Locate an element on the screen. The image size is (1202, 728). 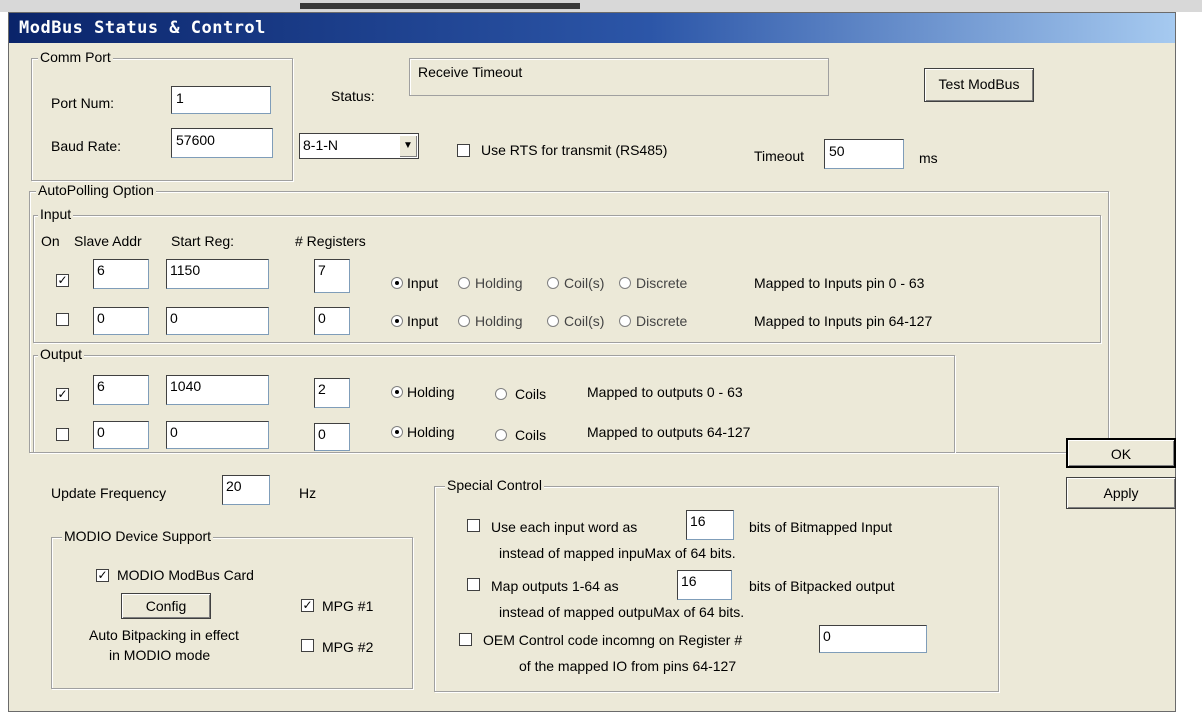
input-row1-discrete-label: Discrete is located at coordinates (662, 283).